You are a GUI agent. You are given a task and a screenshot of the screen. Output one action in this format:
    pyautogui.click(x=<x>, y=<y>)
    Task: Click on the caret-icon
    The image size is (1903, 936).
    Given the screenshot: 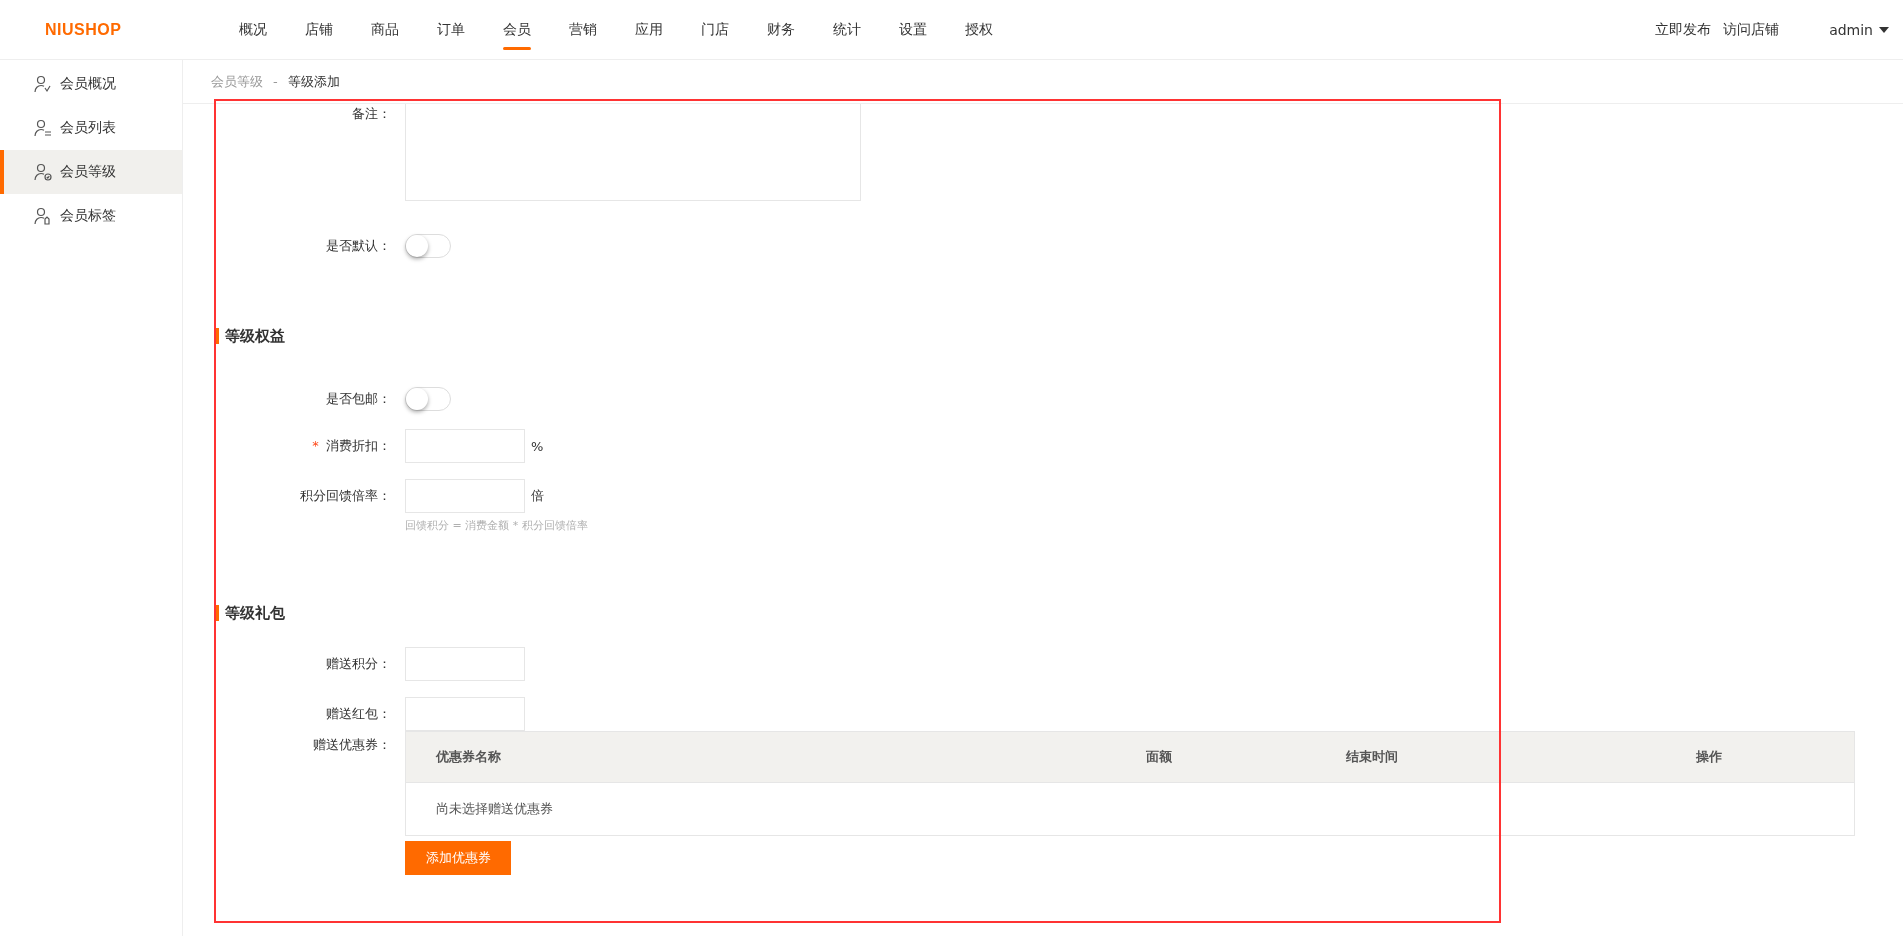 What is the action you would take?
    pyautogui.click(x=1884, y=29)
    